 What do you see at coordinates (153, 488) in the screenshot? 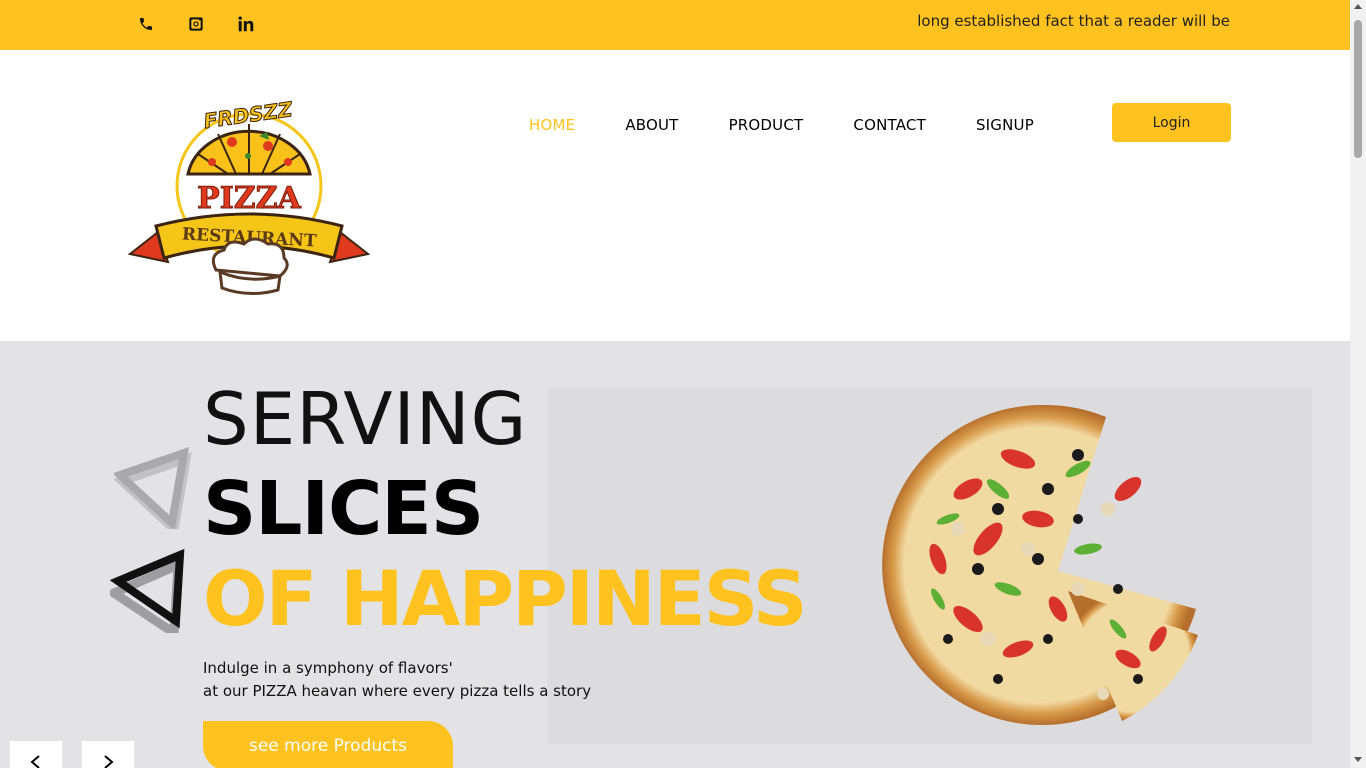
I see `triangle-outline-gray-icon` at bounding box center [153, 488].